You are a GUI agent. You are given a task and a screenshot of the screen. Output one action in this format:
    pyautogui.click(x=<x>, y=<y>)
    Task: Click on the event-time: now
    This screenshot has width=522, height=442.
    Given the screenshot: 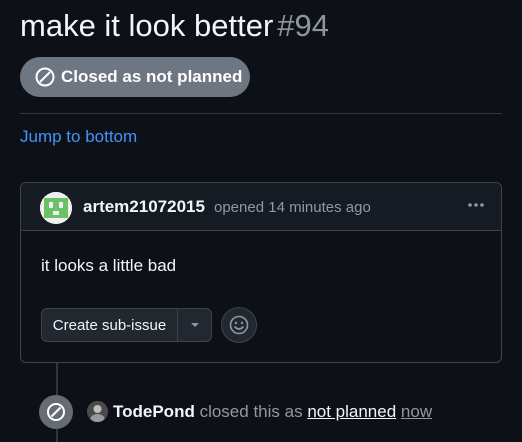 What is the action you would take?
    pyautogui.click(x=416, y=411)
    